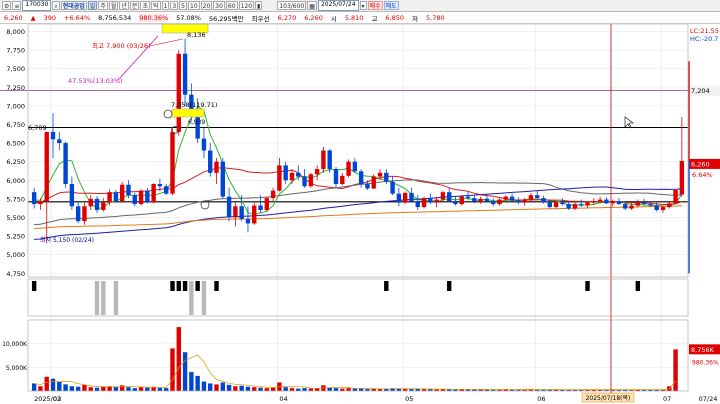  I want to click on sell-button: 매도, so click(391, 5).